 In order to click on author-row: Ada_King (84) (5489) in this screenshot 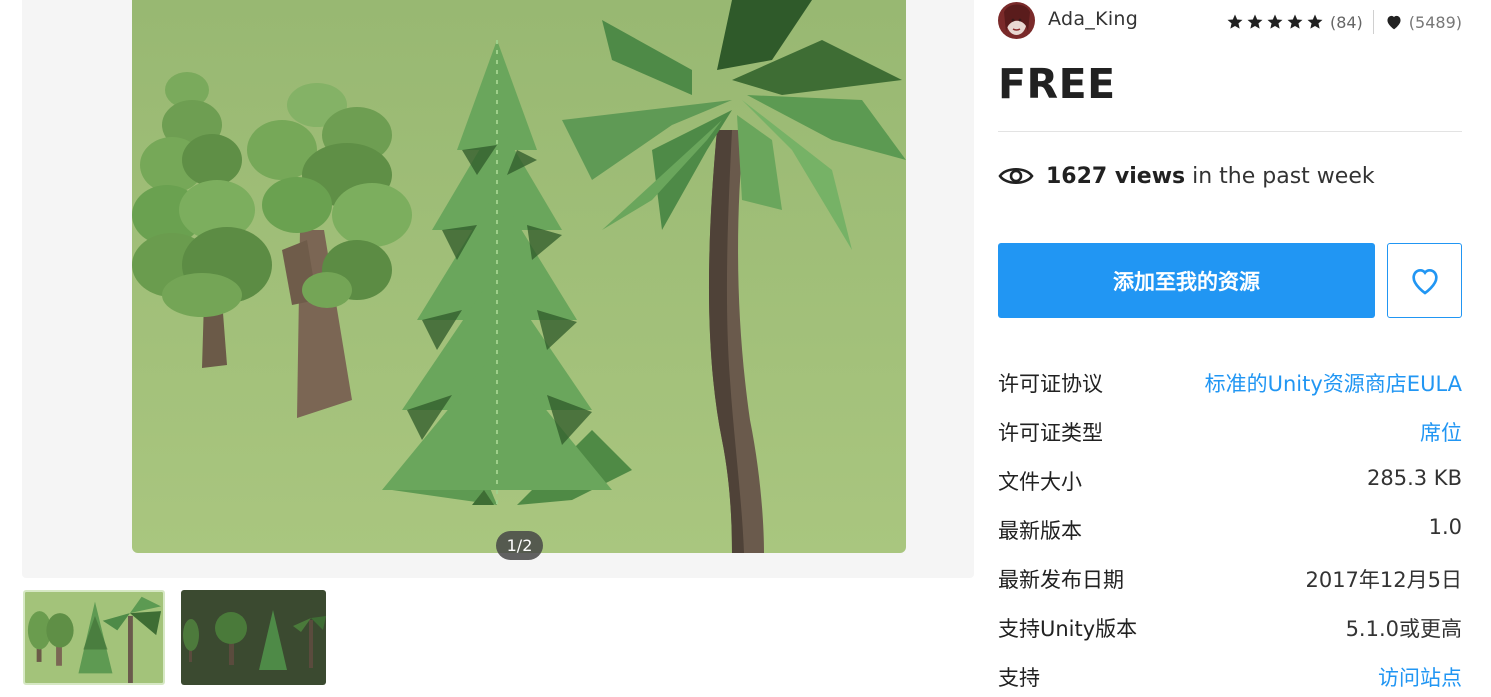, I will do `click(1230, 21)`.